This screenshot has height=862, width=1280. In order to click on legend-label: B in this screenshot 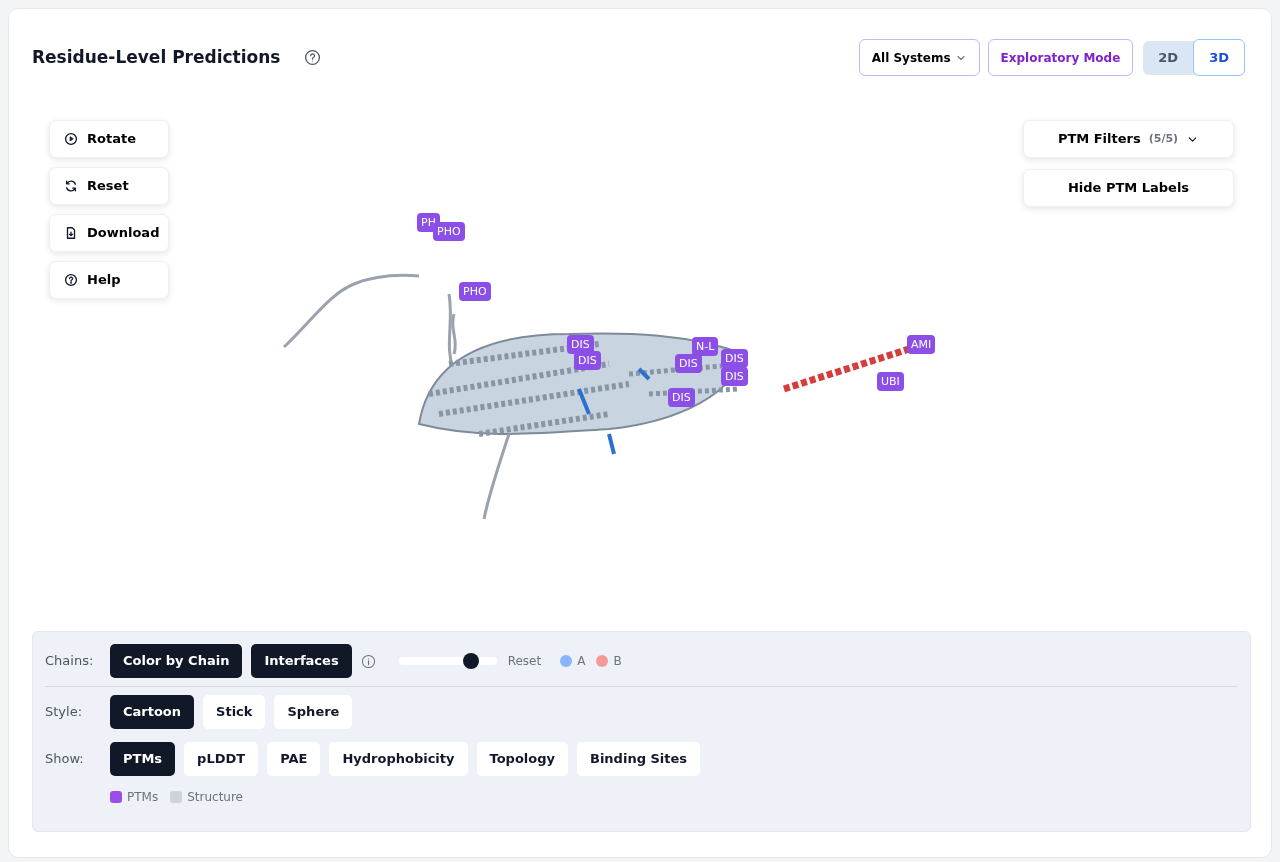, I will do `click(617, 661)`.